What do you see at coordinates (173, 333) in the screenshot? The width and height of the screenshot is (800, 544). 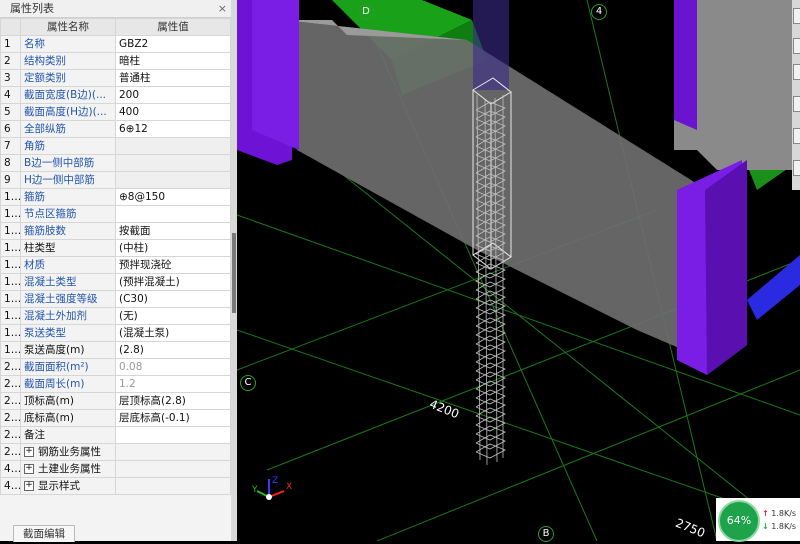 I see `property-value: (混凝土泵)` at bounding box center [173, 333].